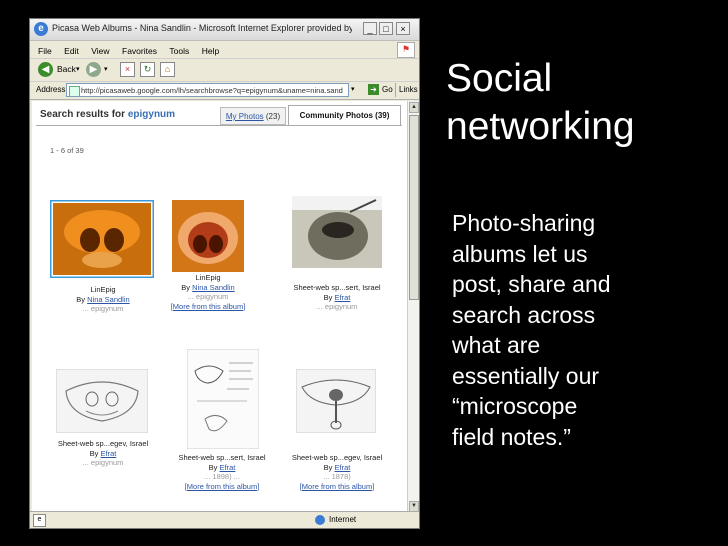 Image resolution: width=728 pixels, height=546 pixels. I want to click on result-author-2: Nina Sandlin, so click(213, 287).